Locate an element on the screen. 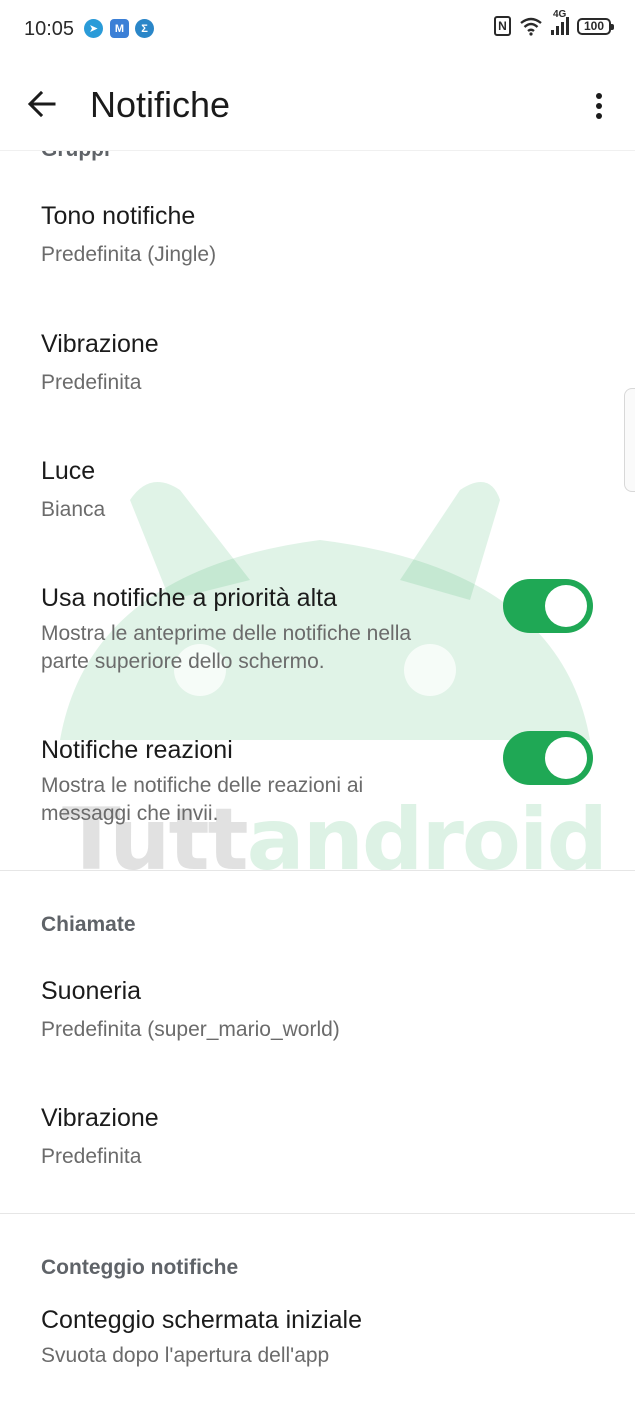  arrow-back-icon is located at coordinates (41, 104).